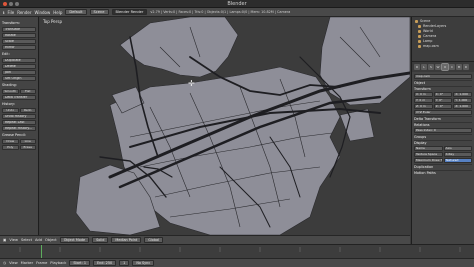  Describe the element at coordinates (42, 12) in the screenshot. I see `menu-window: Window` at that location.